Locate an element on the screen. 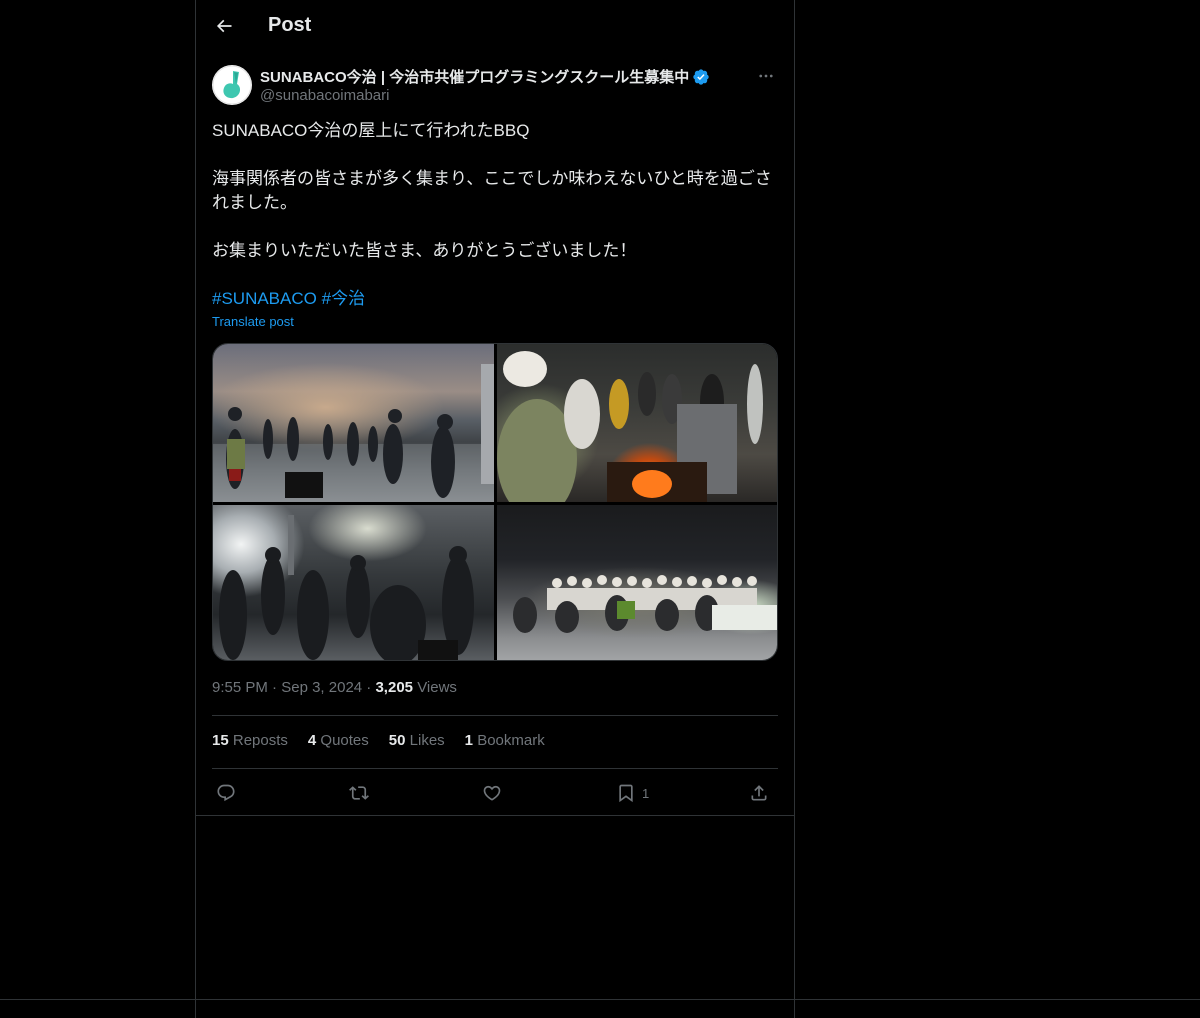 The width and height of the screenshot is (1200, 1018). post-actions: 1 is located at coordinates (495, 793).